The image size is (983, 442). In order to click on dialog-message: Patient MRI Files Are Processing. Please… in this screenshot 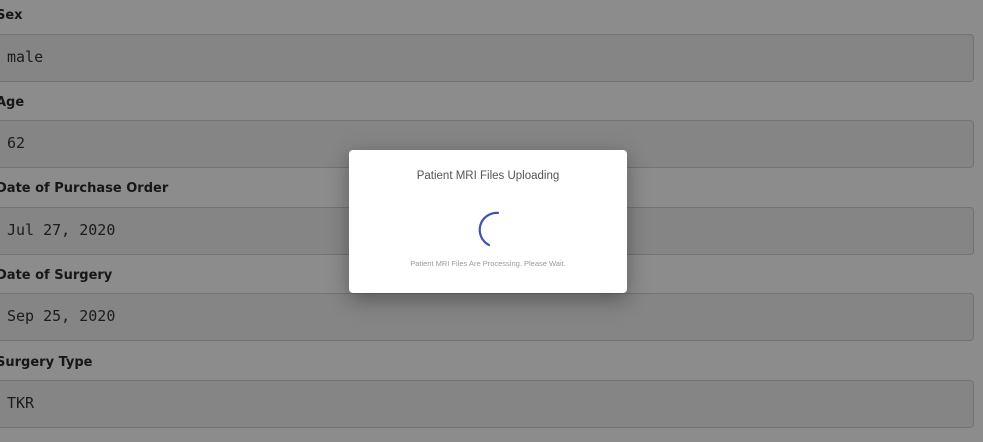, I will do `click(488, 263)`.